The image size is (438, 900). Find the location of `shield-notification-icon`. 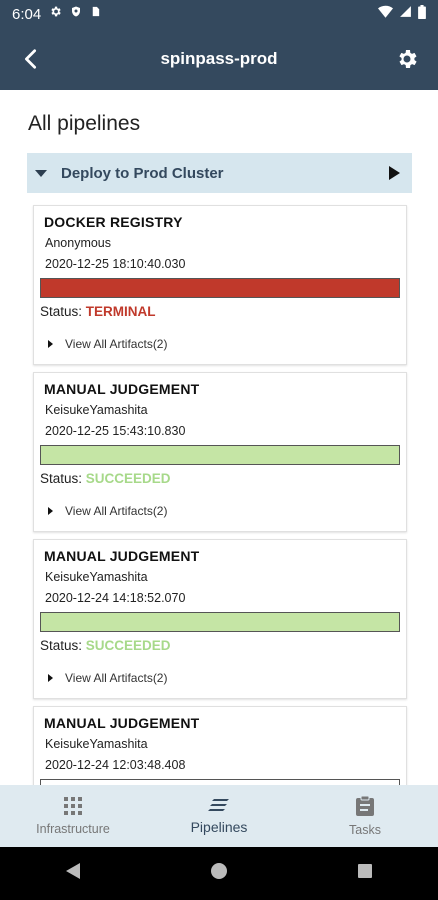

shield-notification-icon is located at coordinates (76, 14).